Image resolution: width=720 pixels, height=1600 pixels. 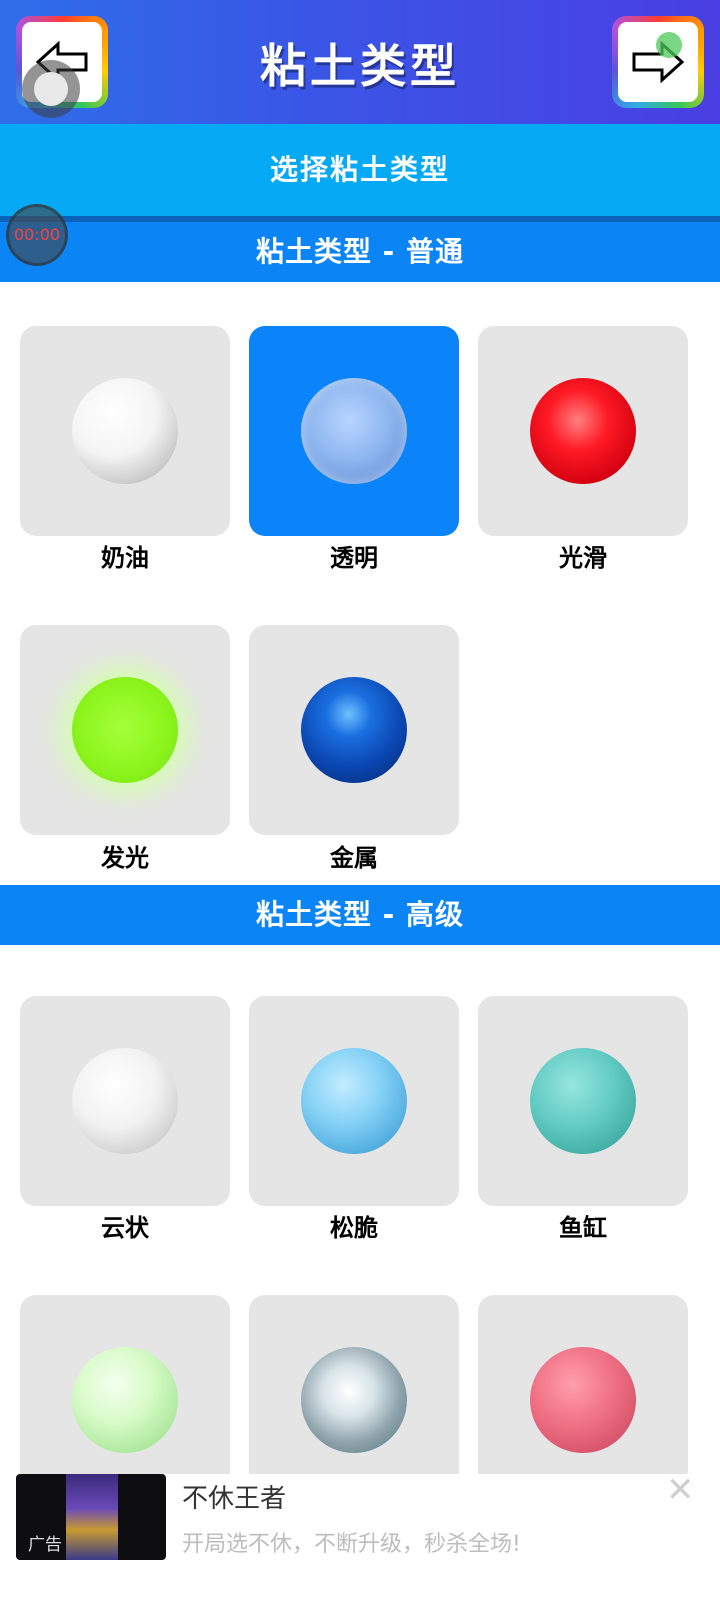 I want to click on clay-card-glow, so click(x=125, y=730).